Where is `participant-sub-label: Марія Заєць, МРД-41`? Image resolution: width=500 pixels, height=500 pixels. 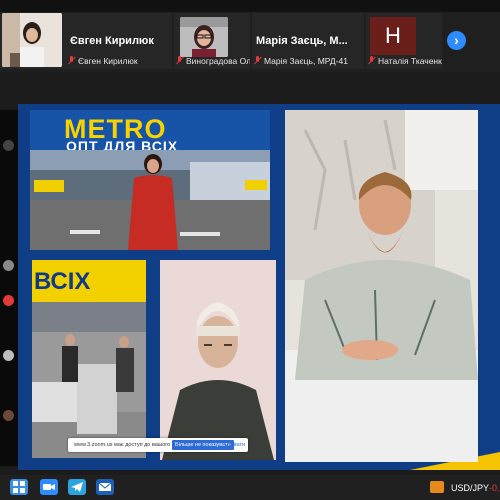
participant-sub-label: Марія Заєць, МРД-41 is located at coordinates (308, 61).